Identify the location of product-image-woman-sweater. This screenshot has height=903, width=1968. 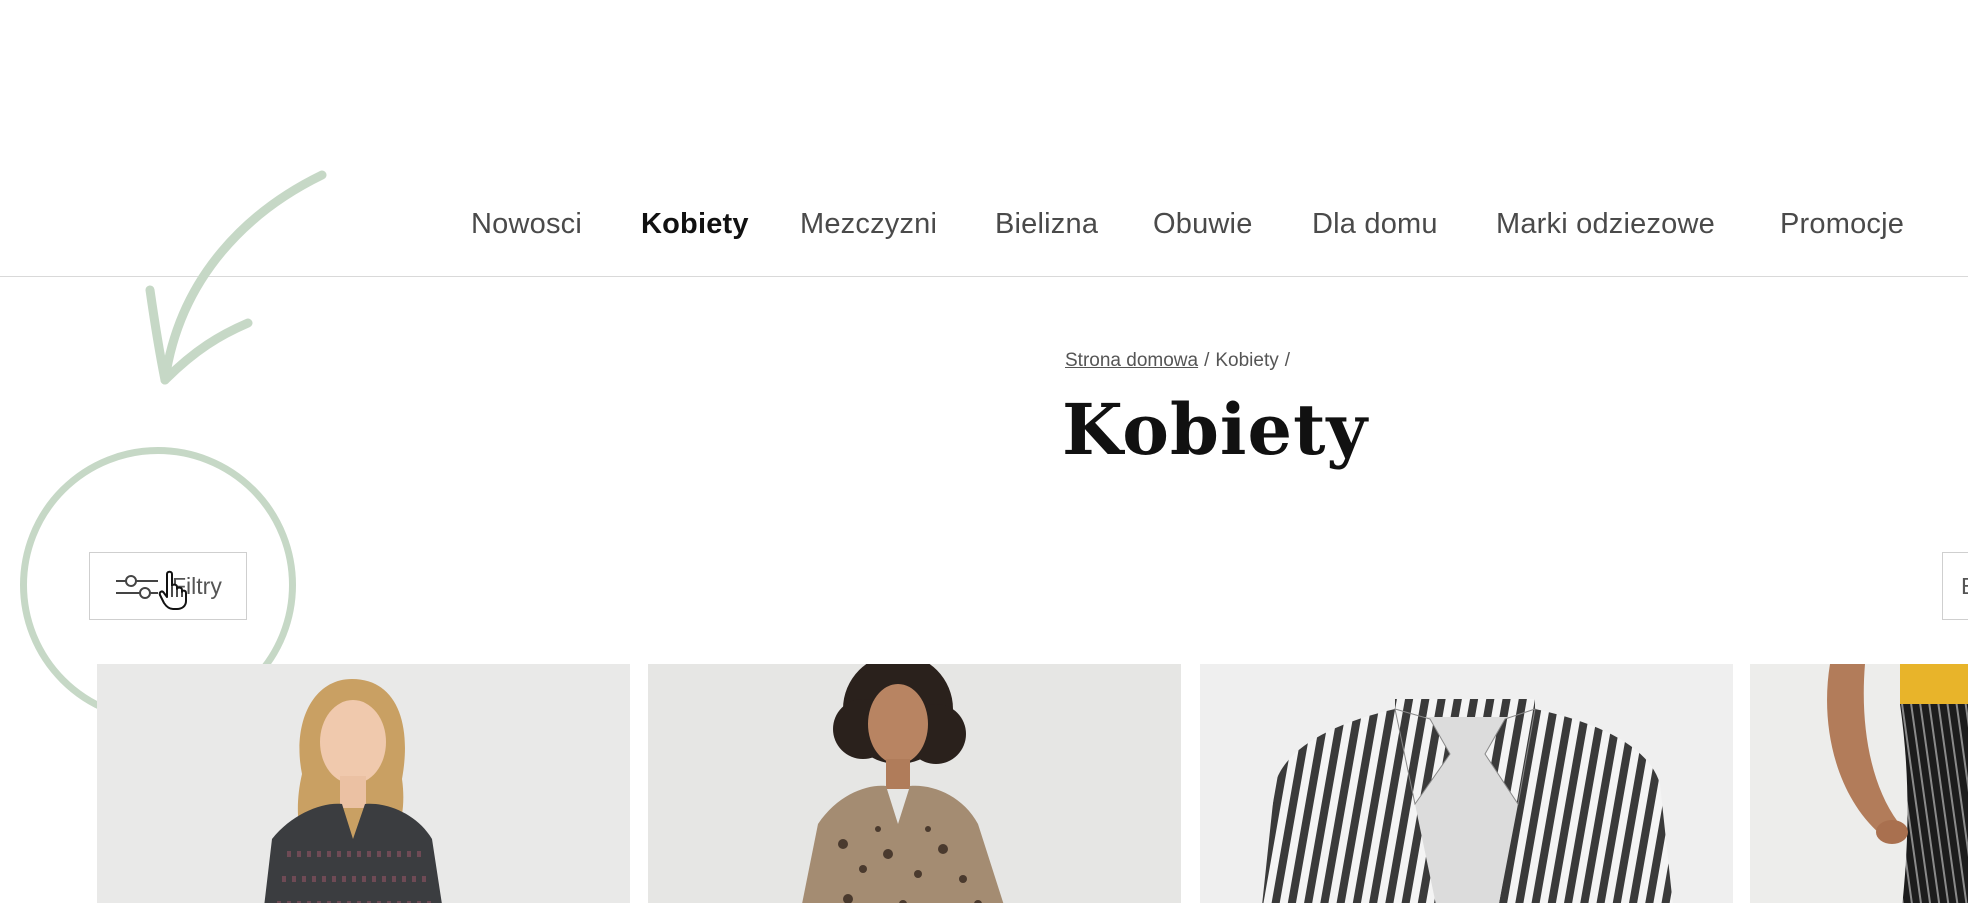
(353, 791).